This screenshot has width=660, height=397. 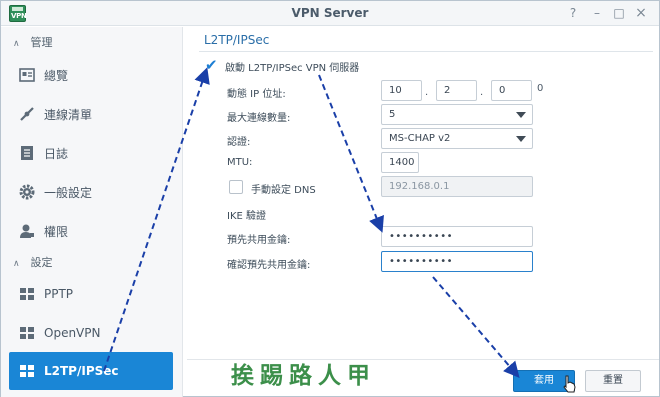 I want to click on reset-button: 重置, so click(x=613, y=381).